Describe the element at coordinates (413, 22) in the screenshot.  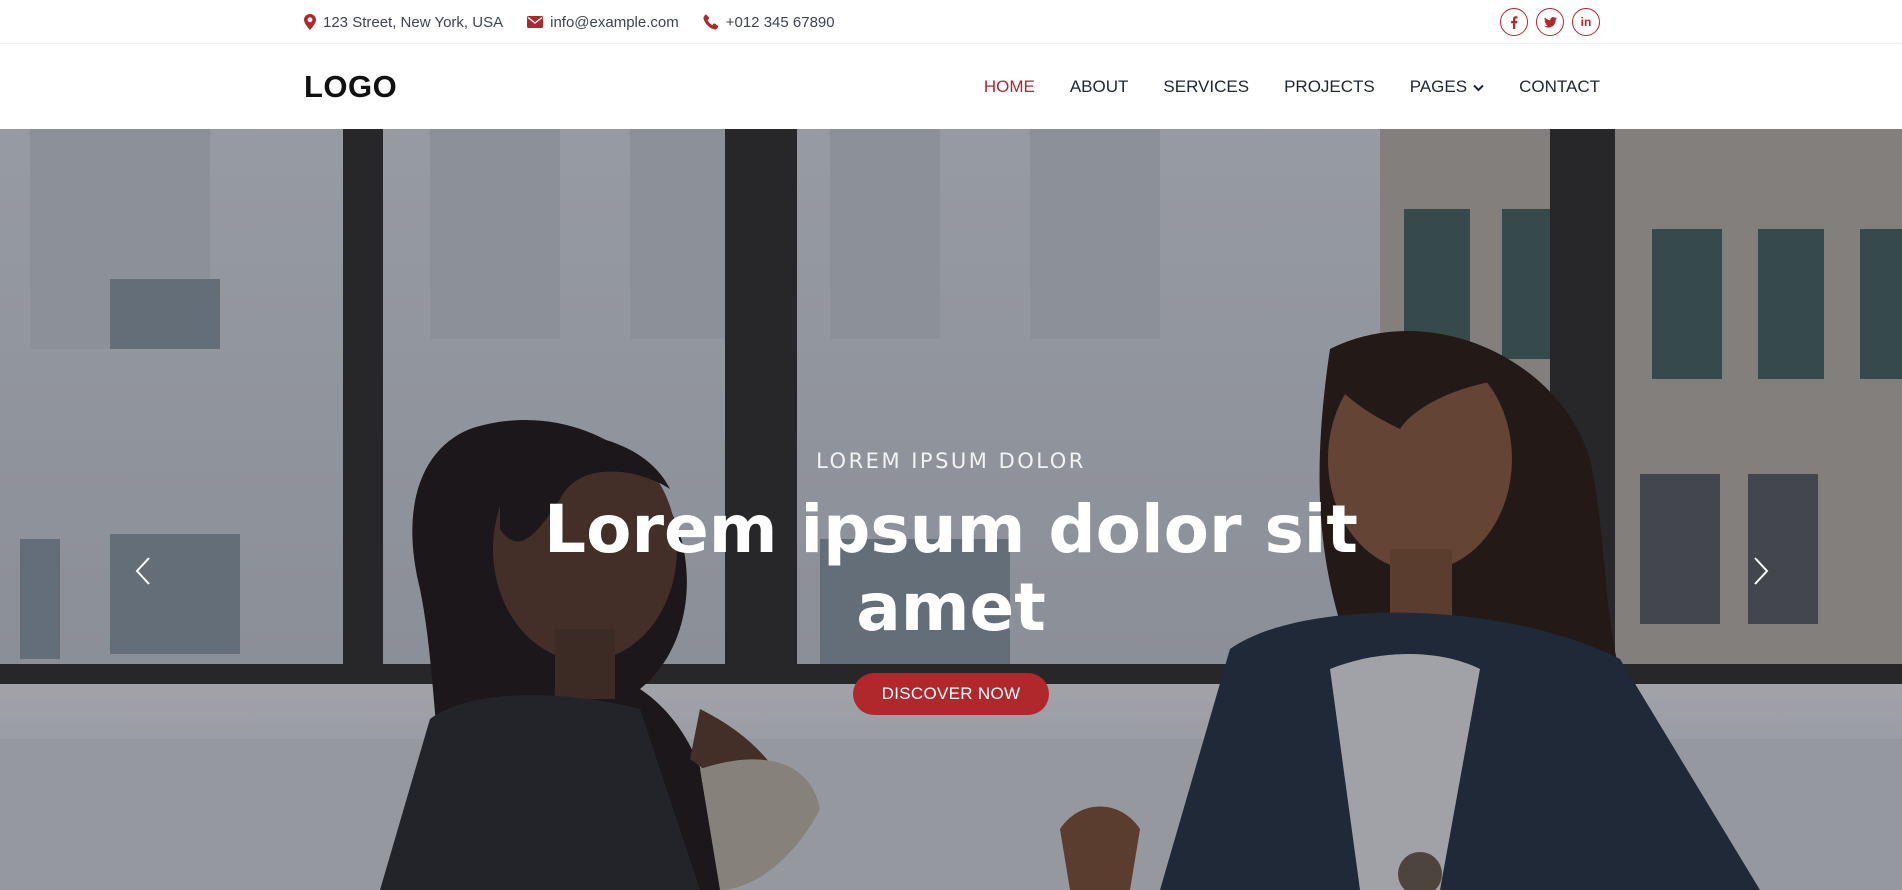
I see `address-text: 123 Street, New York, USA` at that location.